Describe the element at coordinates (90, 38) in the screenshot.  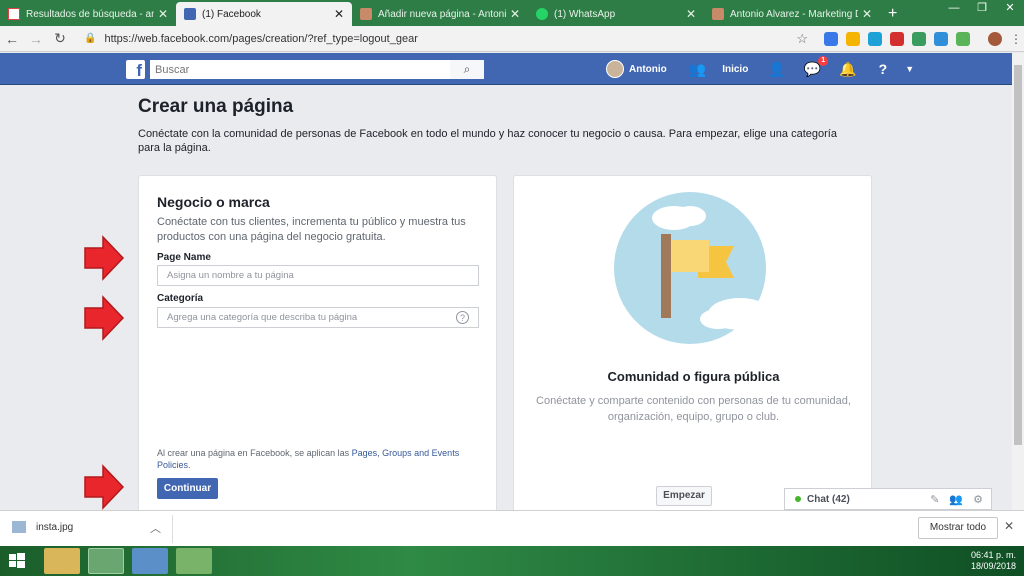
I see `lock-icon: 🔒` at that location.